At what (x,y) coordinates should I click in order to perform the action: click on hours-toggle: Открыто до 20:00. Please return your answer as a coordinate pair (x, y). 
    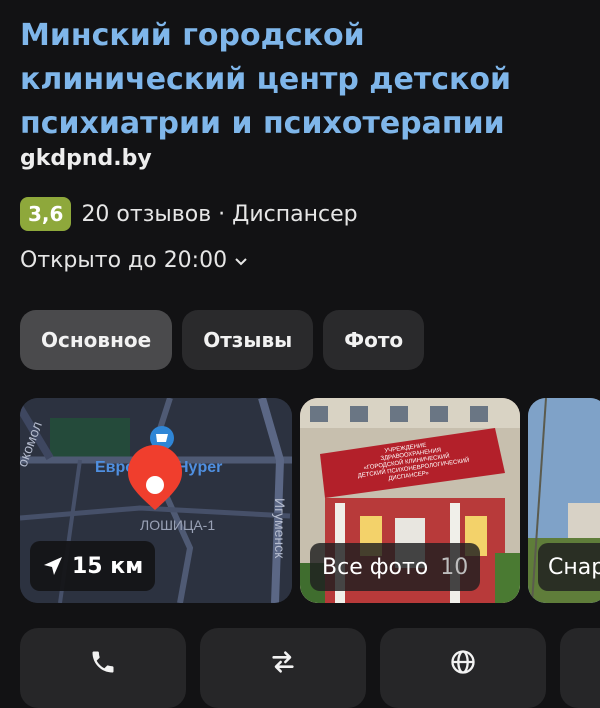
    Looking at the image, I should click on (134, 260).